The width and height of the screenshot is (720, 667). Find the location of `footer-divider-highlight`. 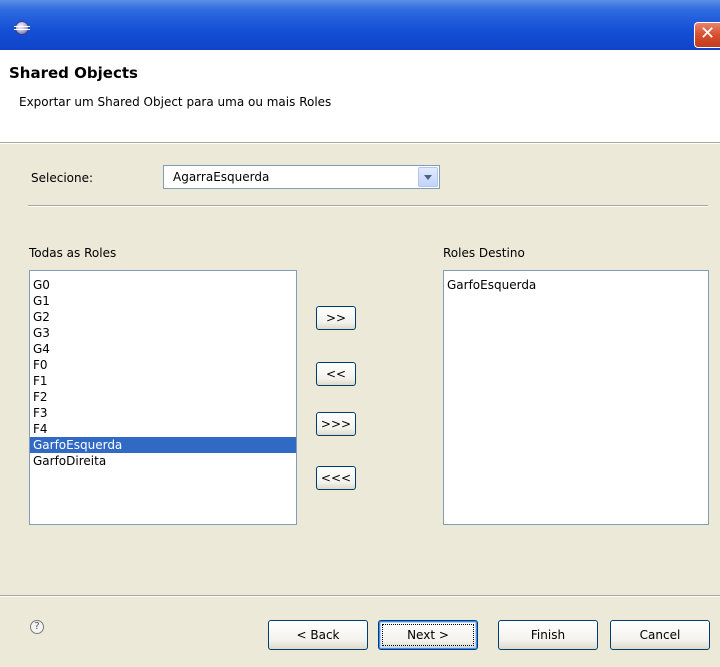

footer-divider-highlight is located at coordinates (360, 596).